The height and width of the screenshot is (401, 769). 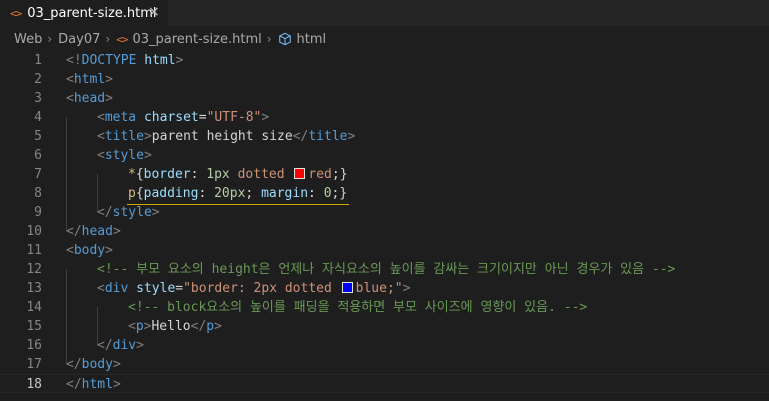 I want to click on line-number: 9, so click(x=38, y=212).